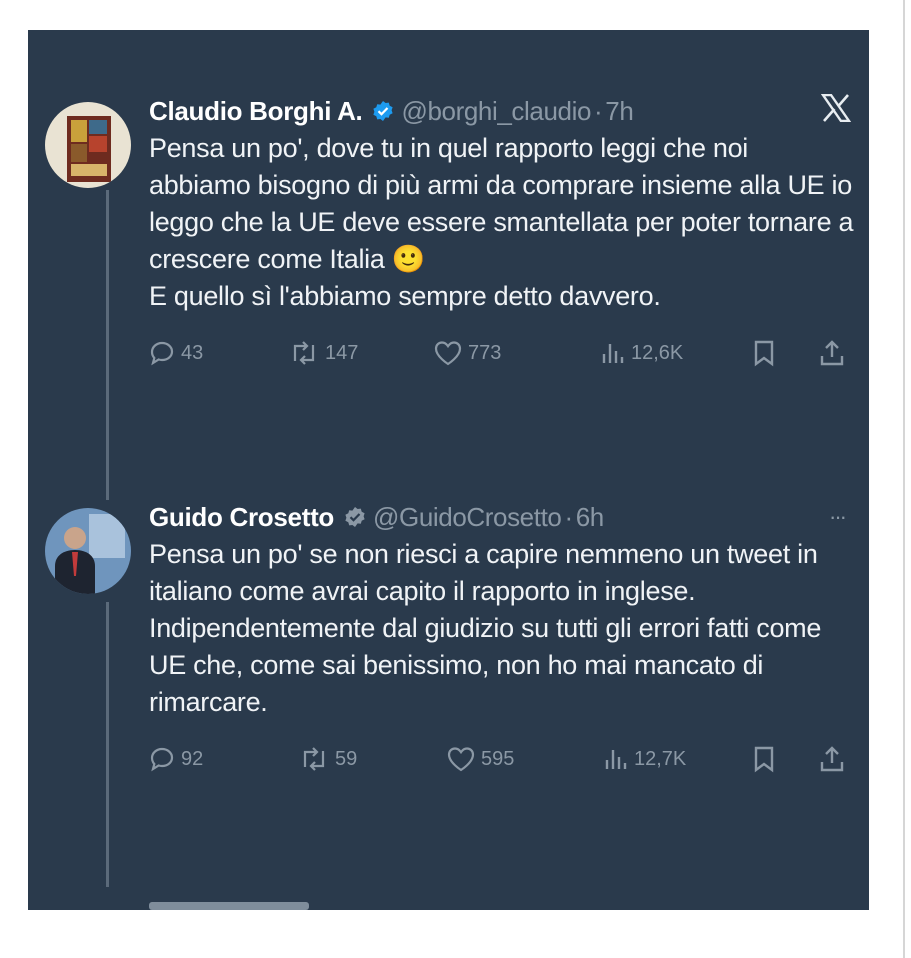  I want to click on action-bar: 92 59 595 12,7K, so click(502, 759).